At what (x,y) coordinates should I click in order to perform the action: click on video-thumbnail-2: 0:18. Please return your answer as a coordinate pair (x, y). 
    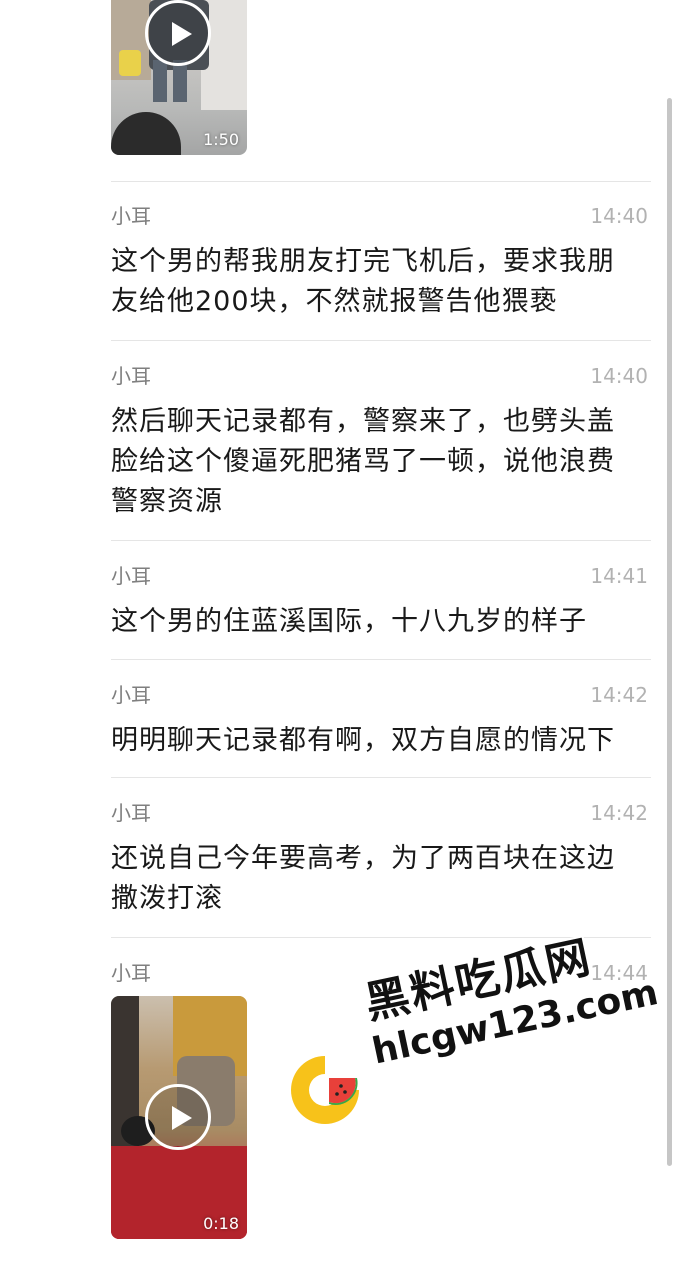
    Looking at the image, I should click on (179, 1117).